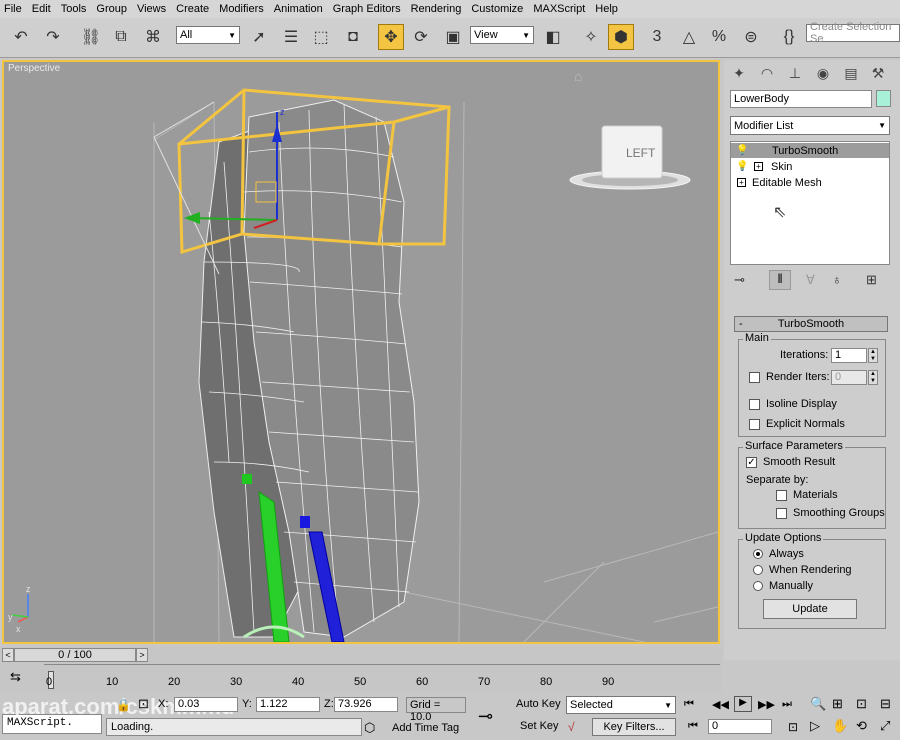  Describe the element at coordinates (739, 280) in the screenshot. I see `pin-stack-icon: ⊸` at that location.